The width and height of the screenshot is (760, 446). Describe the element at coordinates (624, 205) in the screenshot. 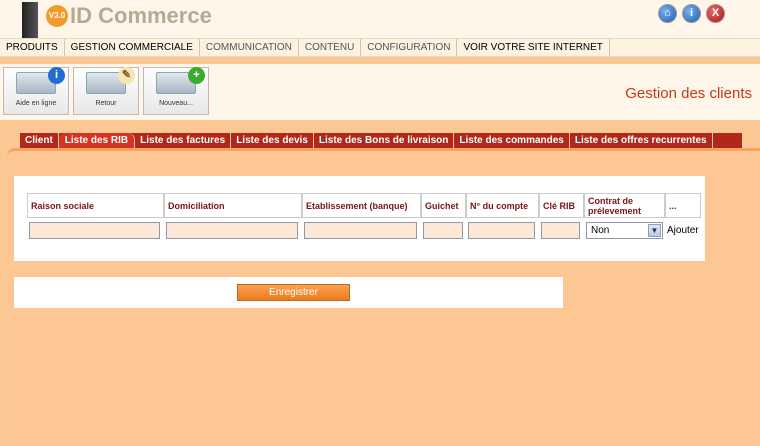

I see `header-contrat-prelevement: Contrat de prélevement` at that location.